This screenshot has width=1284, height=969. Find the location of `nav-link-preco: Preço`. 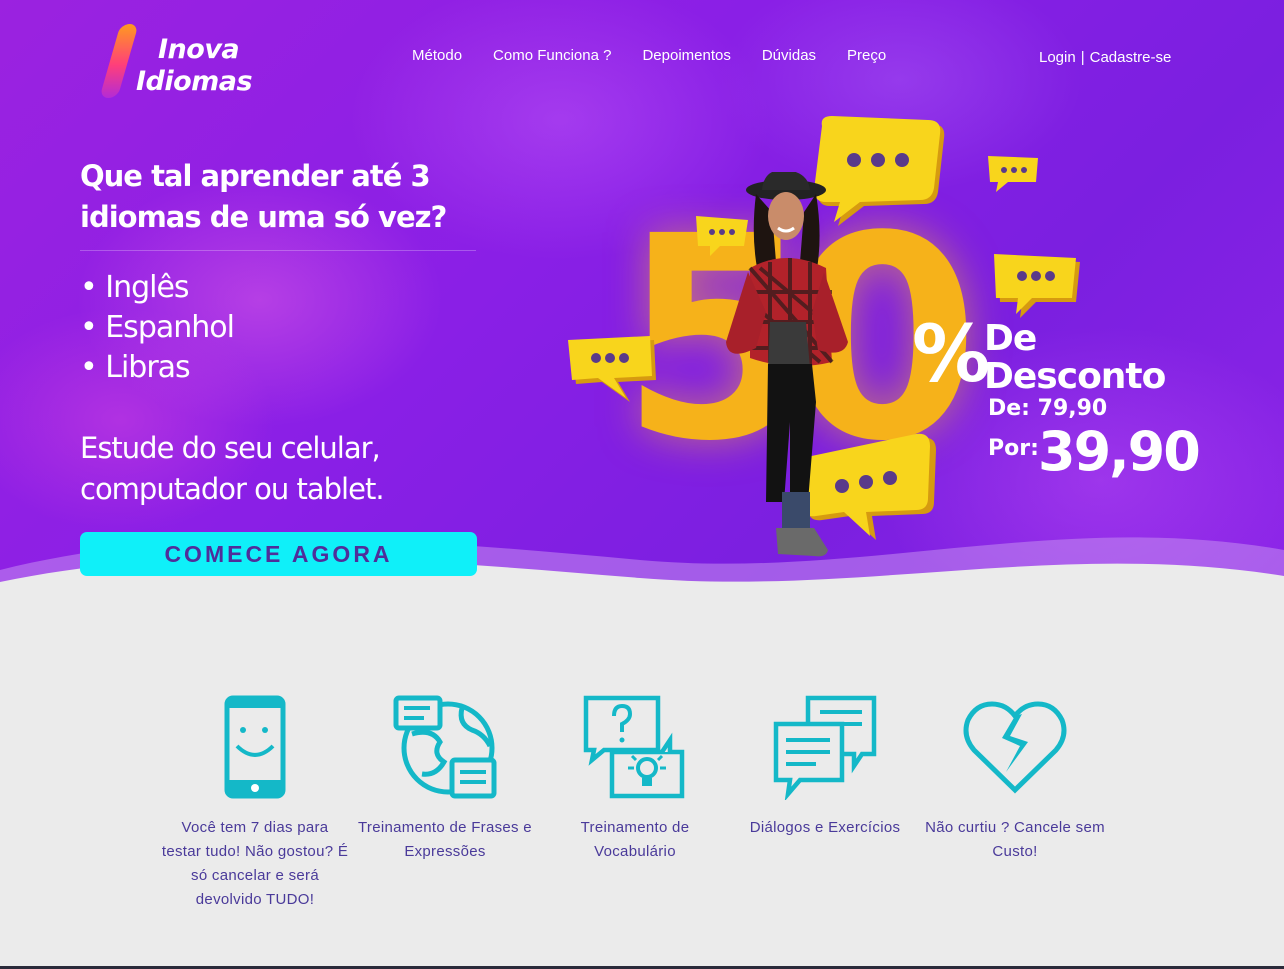

nav-link-preco: Preço is located at coordinates (866, 55).